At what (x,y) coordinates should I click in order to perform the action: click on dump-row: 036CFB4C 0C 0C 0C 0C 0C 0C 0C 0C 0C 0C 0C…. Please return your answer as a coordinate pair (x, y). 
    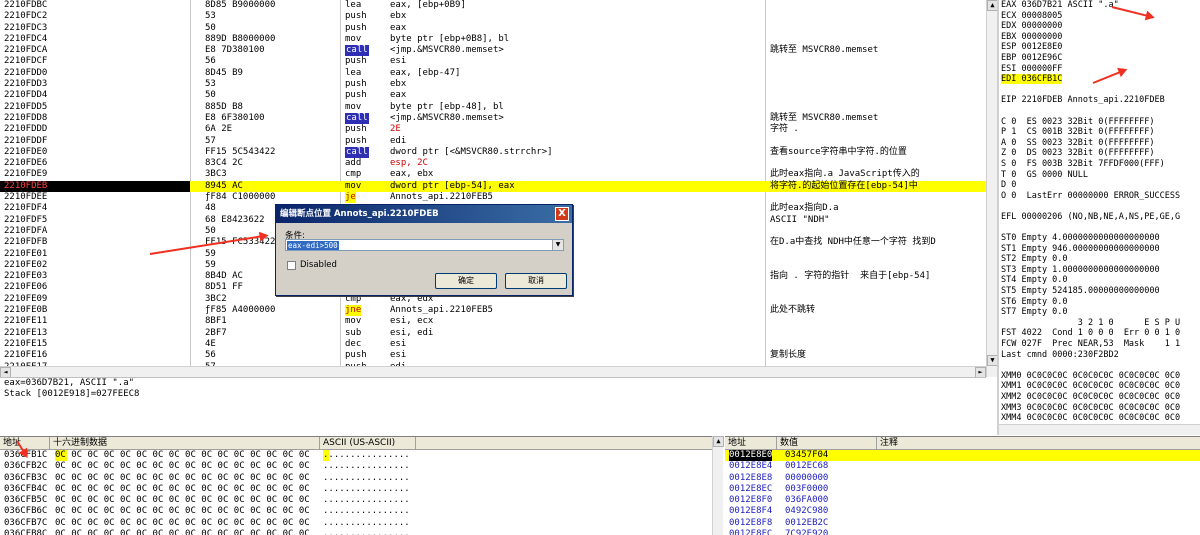
    Looking at the image, I should click on (356, 489).